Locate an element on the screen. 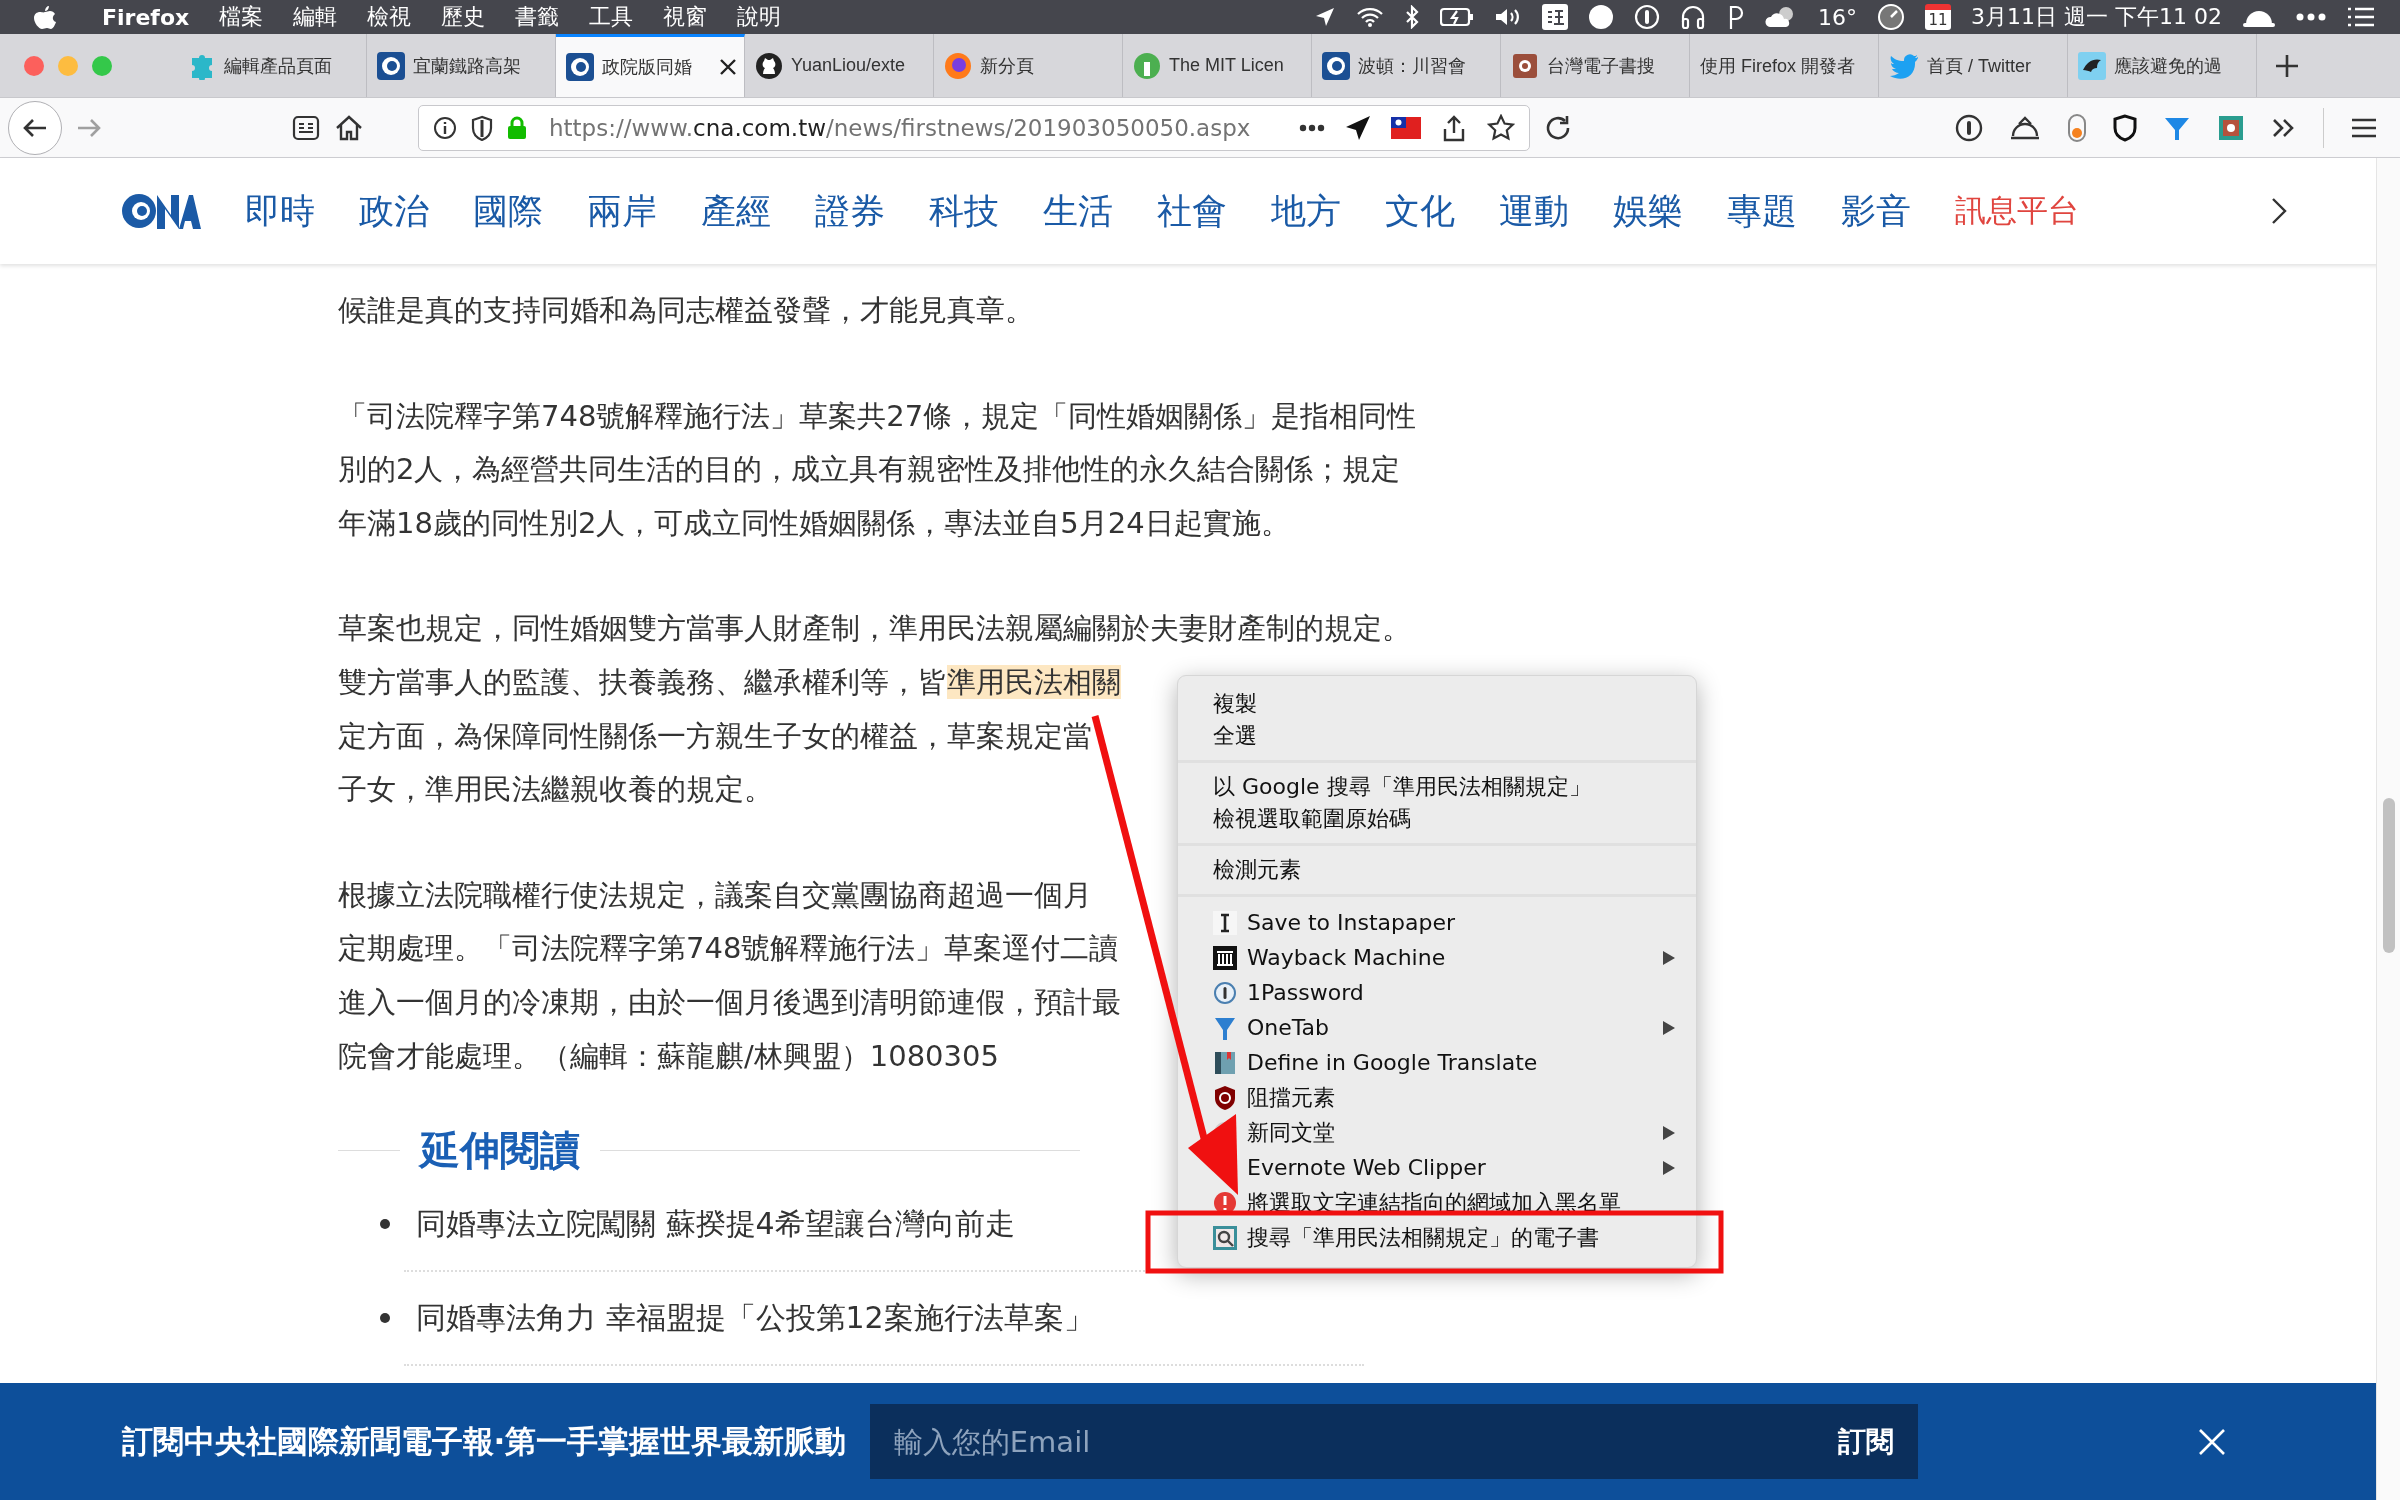 This screenshot has height=1500, width=2400. info-icon is located at coordinates (445, 127).